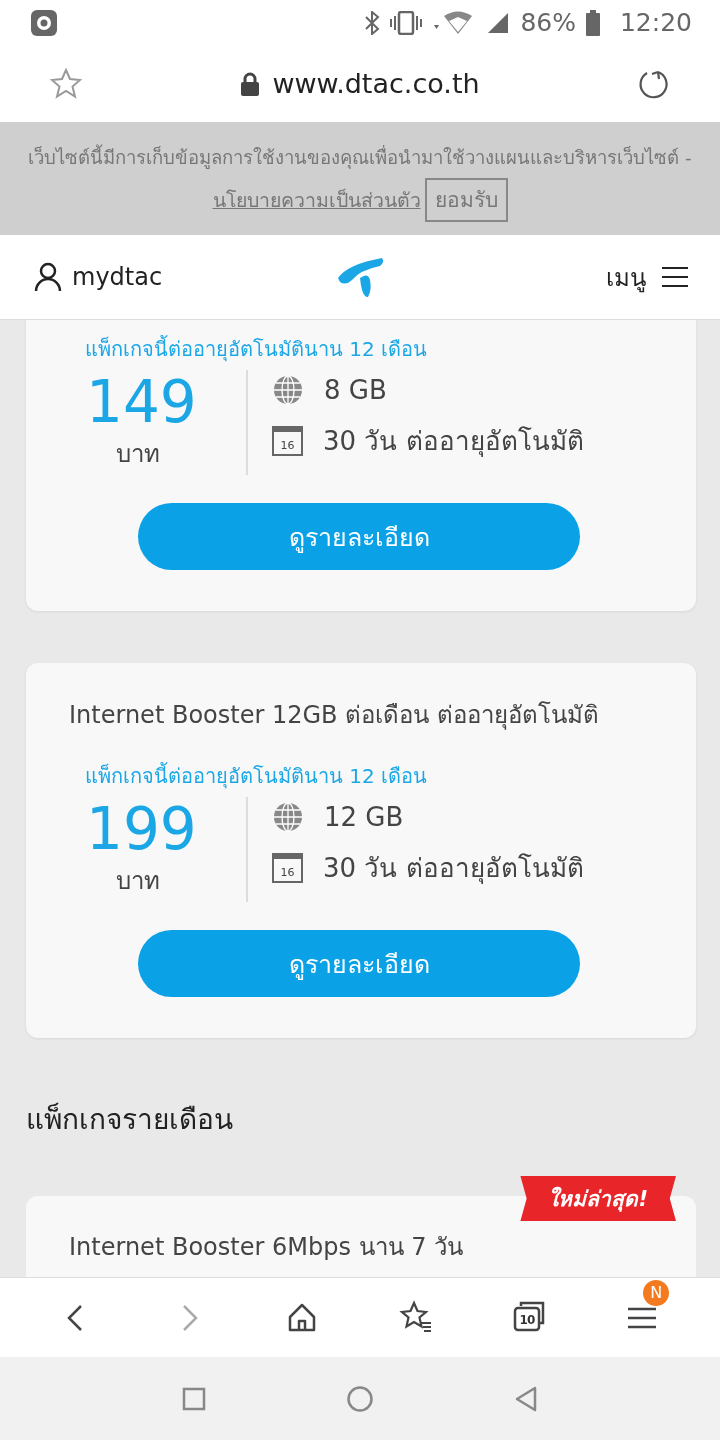 This screenshot has height=1440, width=720. I want to click on user-icon, so click(48, 277).